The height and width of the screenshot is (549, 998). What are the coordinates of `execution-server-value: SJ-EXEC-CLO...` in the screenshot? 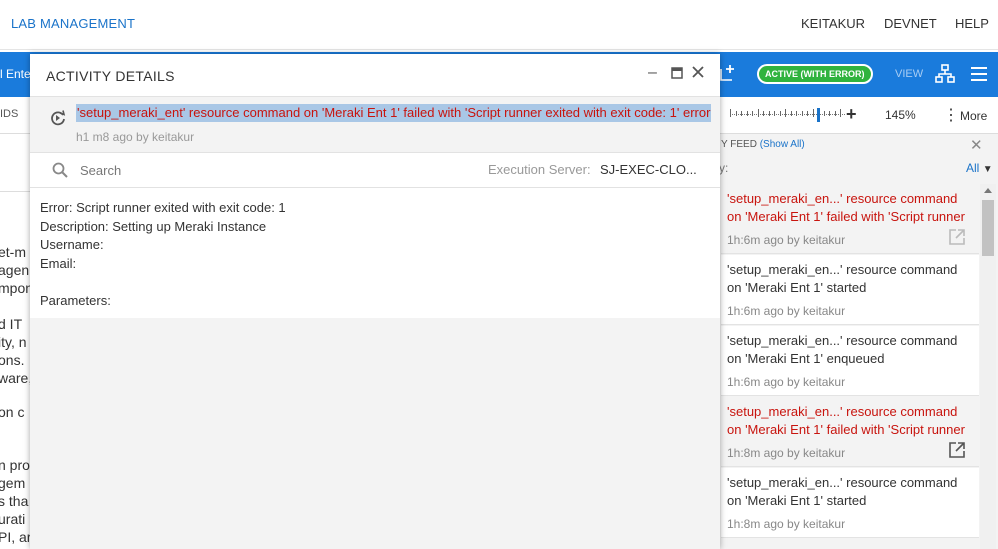 It's located at (648, 169).